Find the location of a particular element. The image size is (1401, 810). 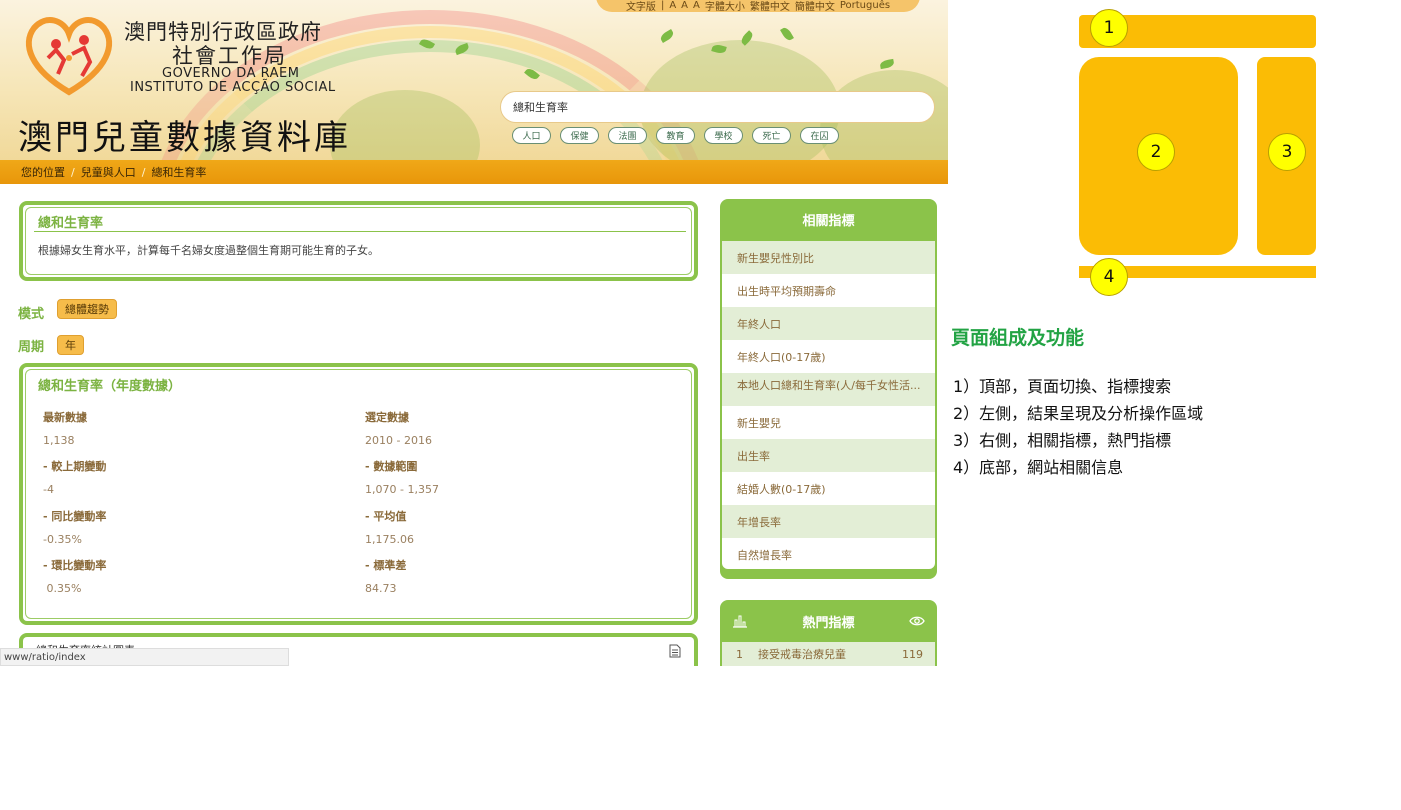

page-cutoff is located at coordinates (474, 738).